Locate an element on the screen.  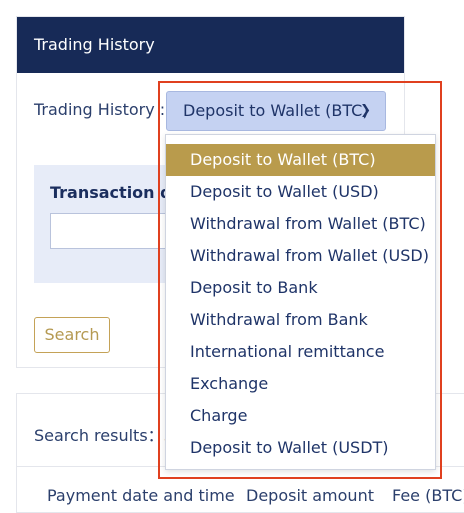
dropdown-option: Withdrawal from Wallet (USD) is located at coordinates (300, 256).